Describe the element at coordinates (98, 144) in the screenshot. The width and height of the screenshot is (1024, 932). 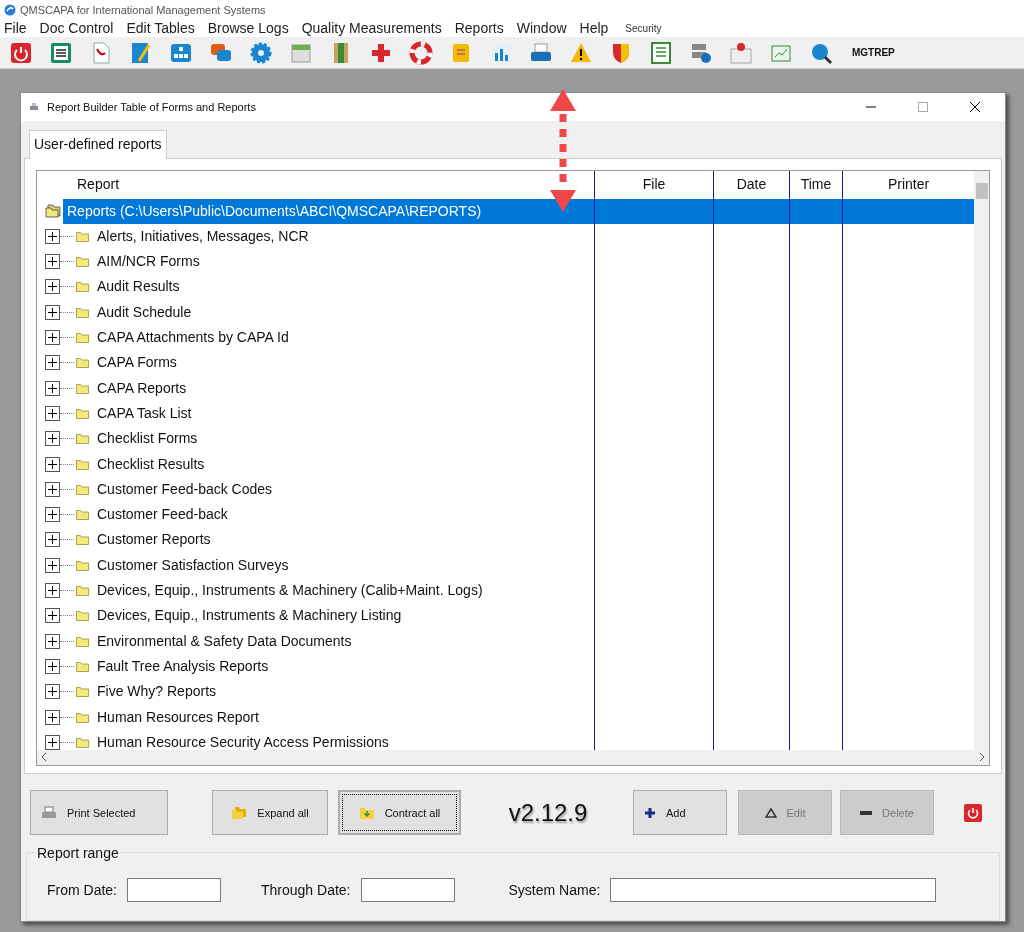
I see `tab: User-defined reports` at that location.